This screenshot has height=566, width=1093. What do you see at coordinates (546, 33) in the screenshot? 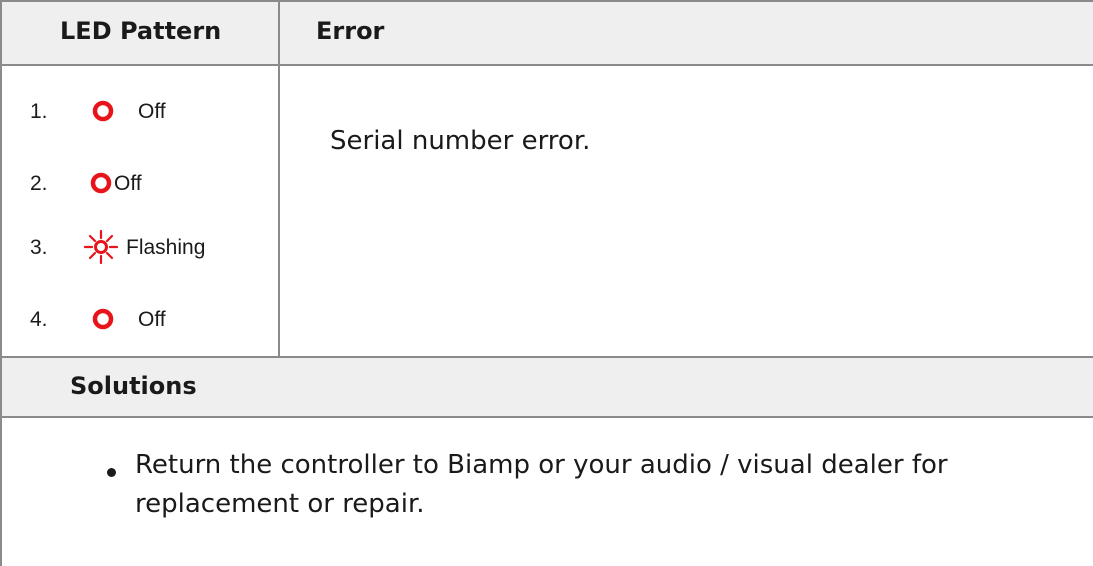
I see `table-header-row: LED Pattern Error` at bounding box center [546, 33].